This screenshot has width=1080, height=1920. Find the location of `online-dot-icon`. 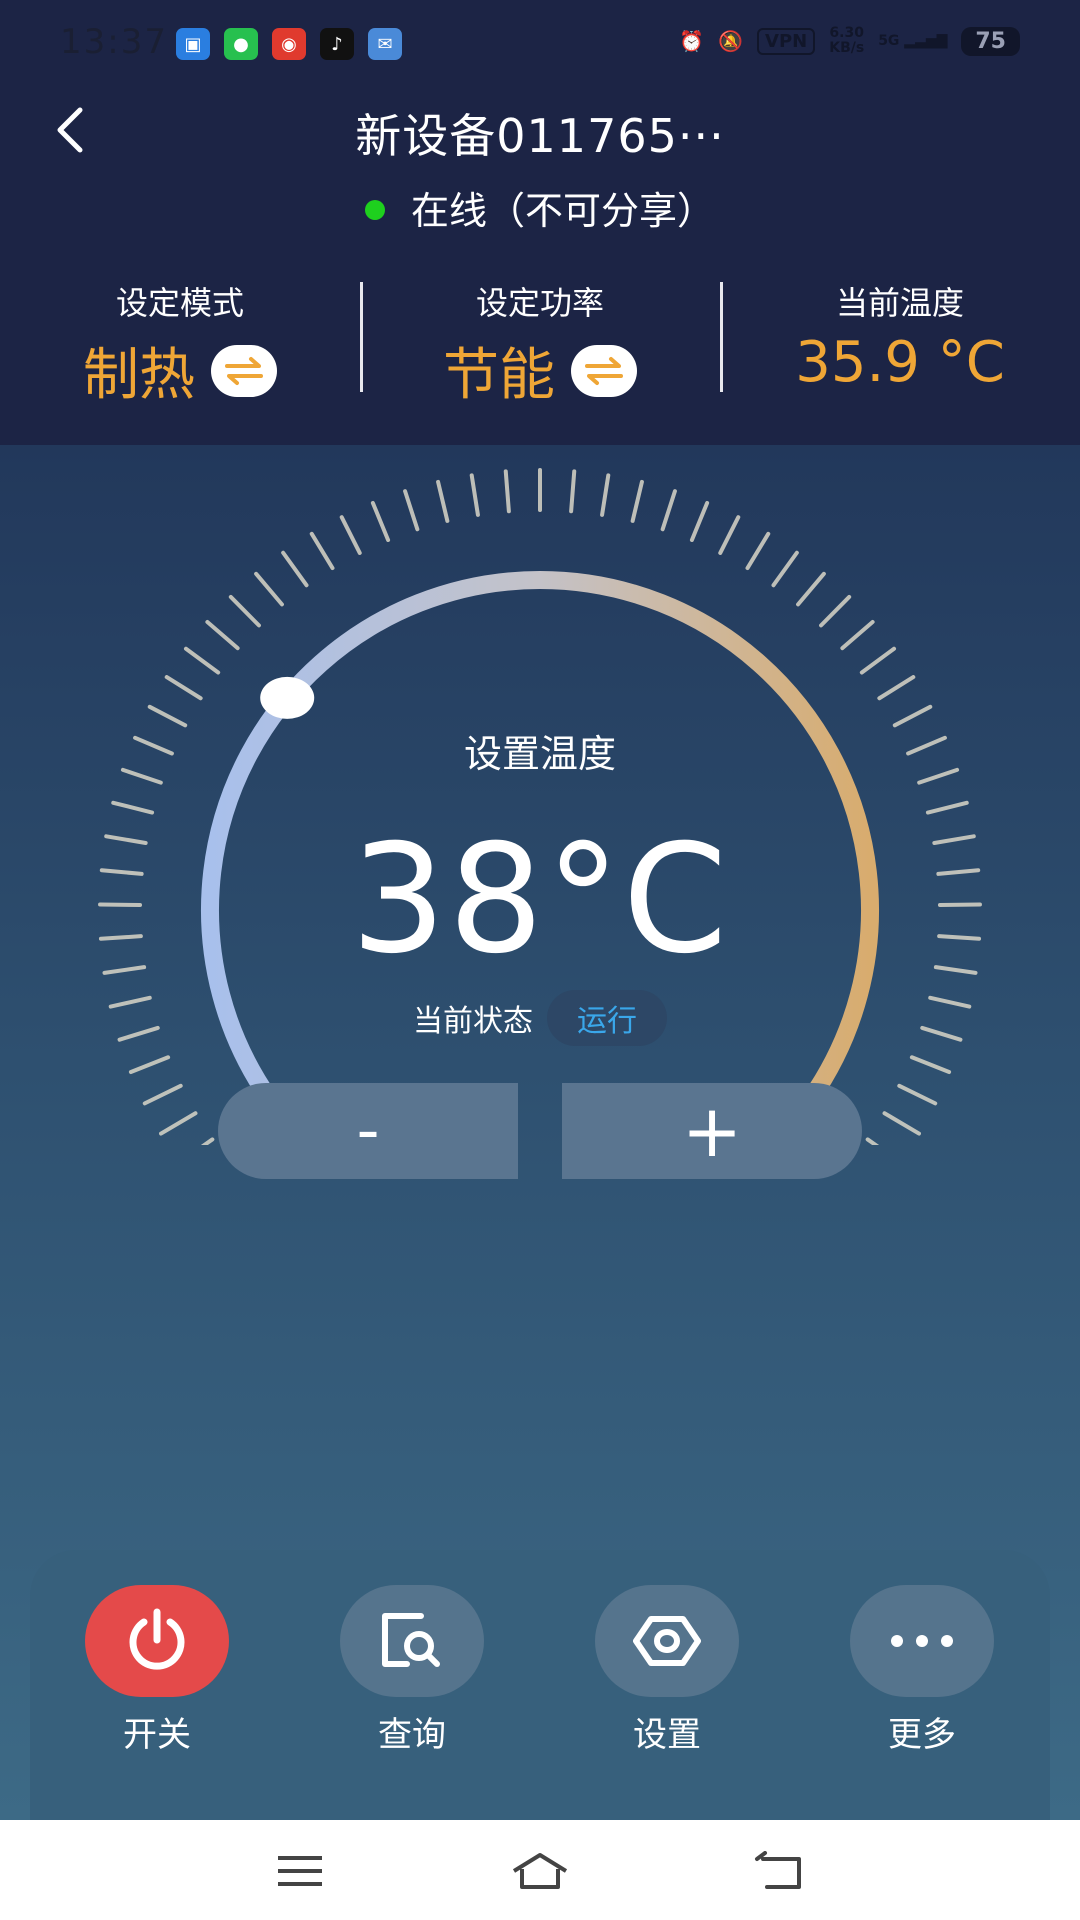

online-dot-icon is located at coordinates (374, 209).